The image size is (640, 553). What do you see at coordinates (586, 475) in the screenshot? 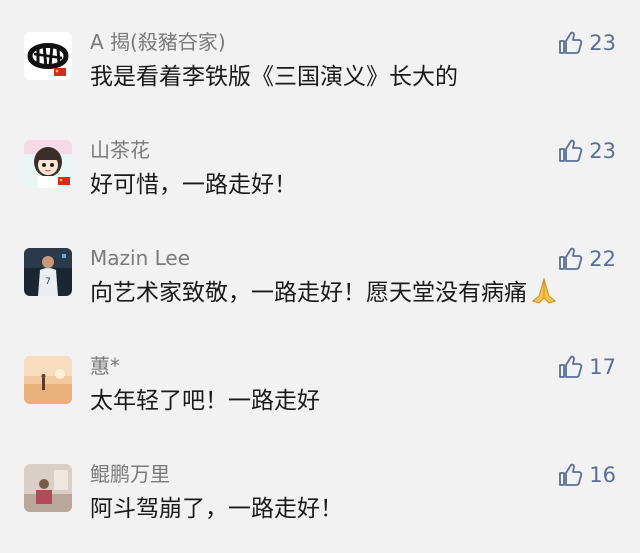
I see `like-button: 16` at bounding box center [586, 475].